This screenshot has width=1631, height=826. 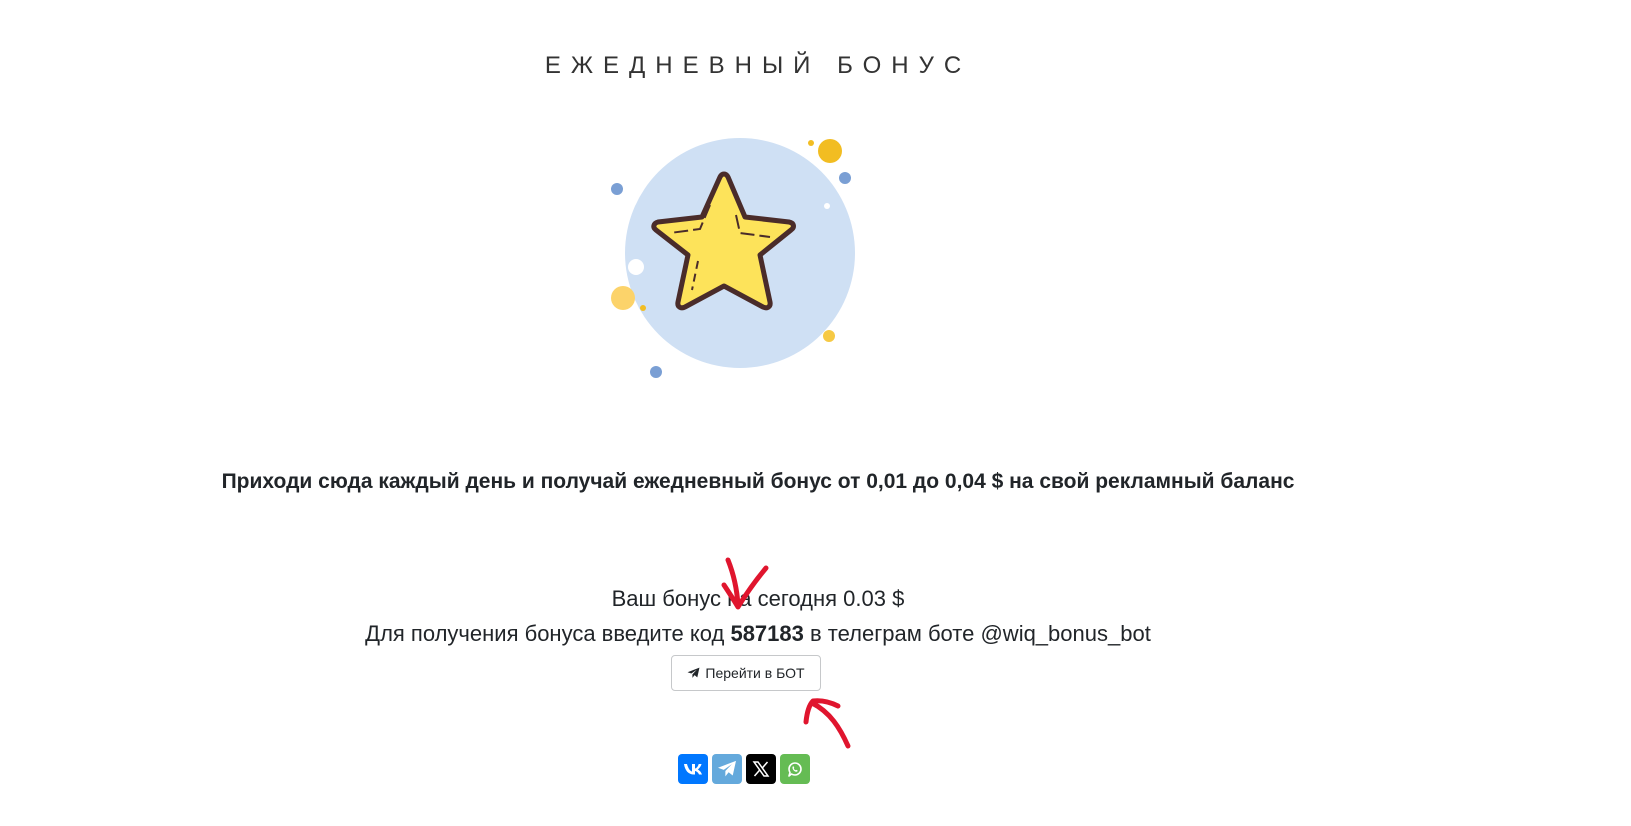 I want to click on x-icon, so click(x=761, y=769).